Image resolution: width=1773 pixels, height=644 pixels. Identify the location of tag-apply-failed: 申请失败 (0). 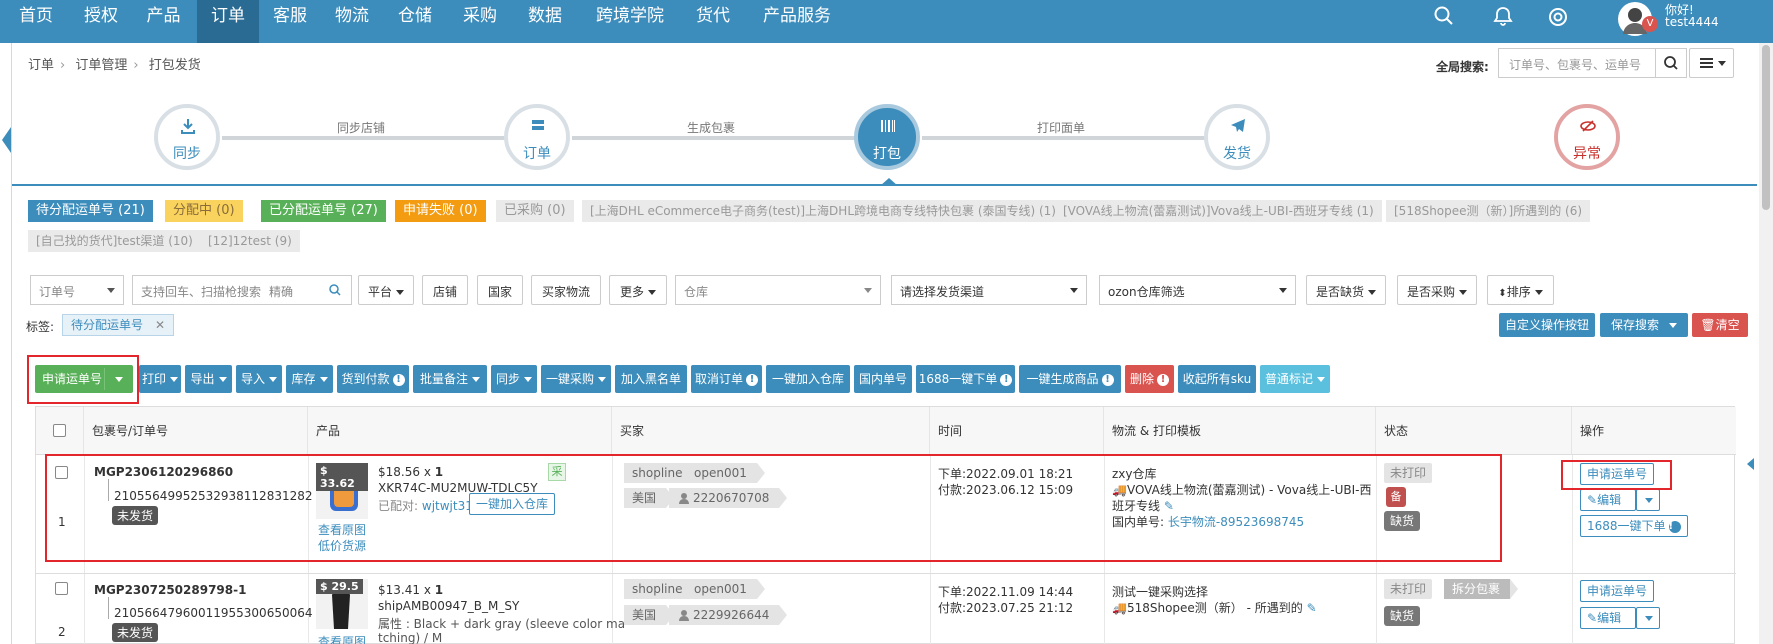
(440, 211).